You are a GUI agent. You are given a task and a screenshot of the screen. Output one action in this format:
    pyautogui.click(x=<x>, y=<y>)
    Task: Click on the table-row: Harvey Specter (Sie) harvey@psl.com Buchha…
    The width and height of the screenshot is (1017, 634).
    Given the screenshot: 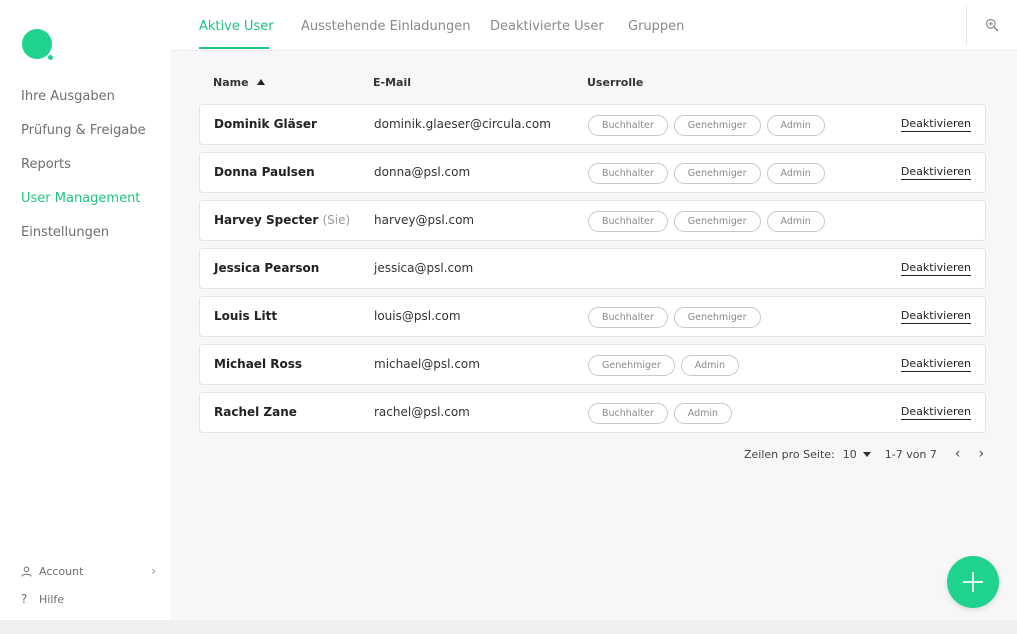 What is the action you would take?
    pyautogui.click(x=592, y=220)
    